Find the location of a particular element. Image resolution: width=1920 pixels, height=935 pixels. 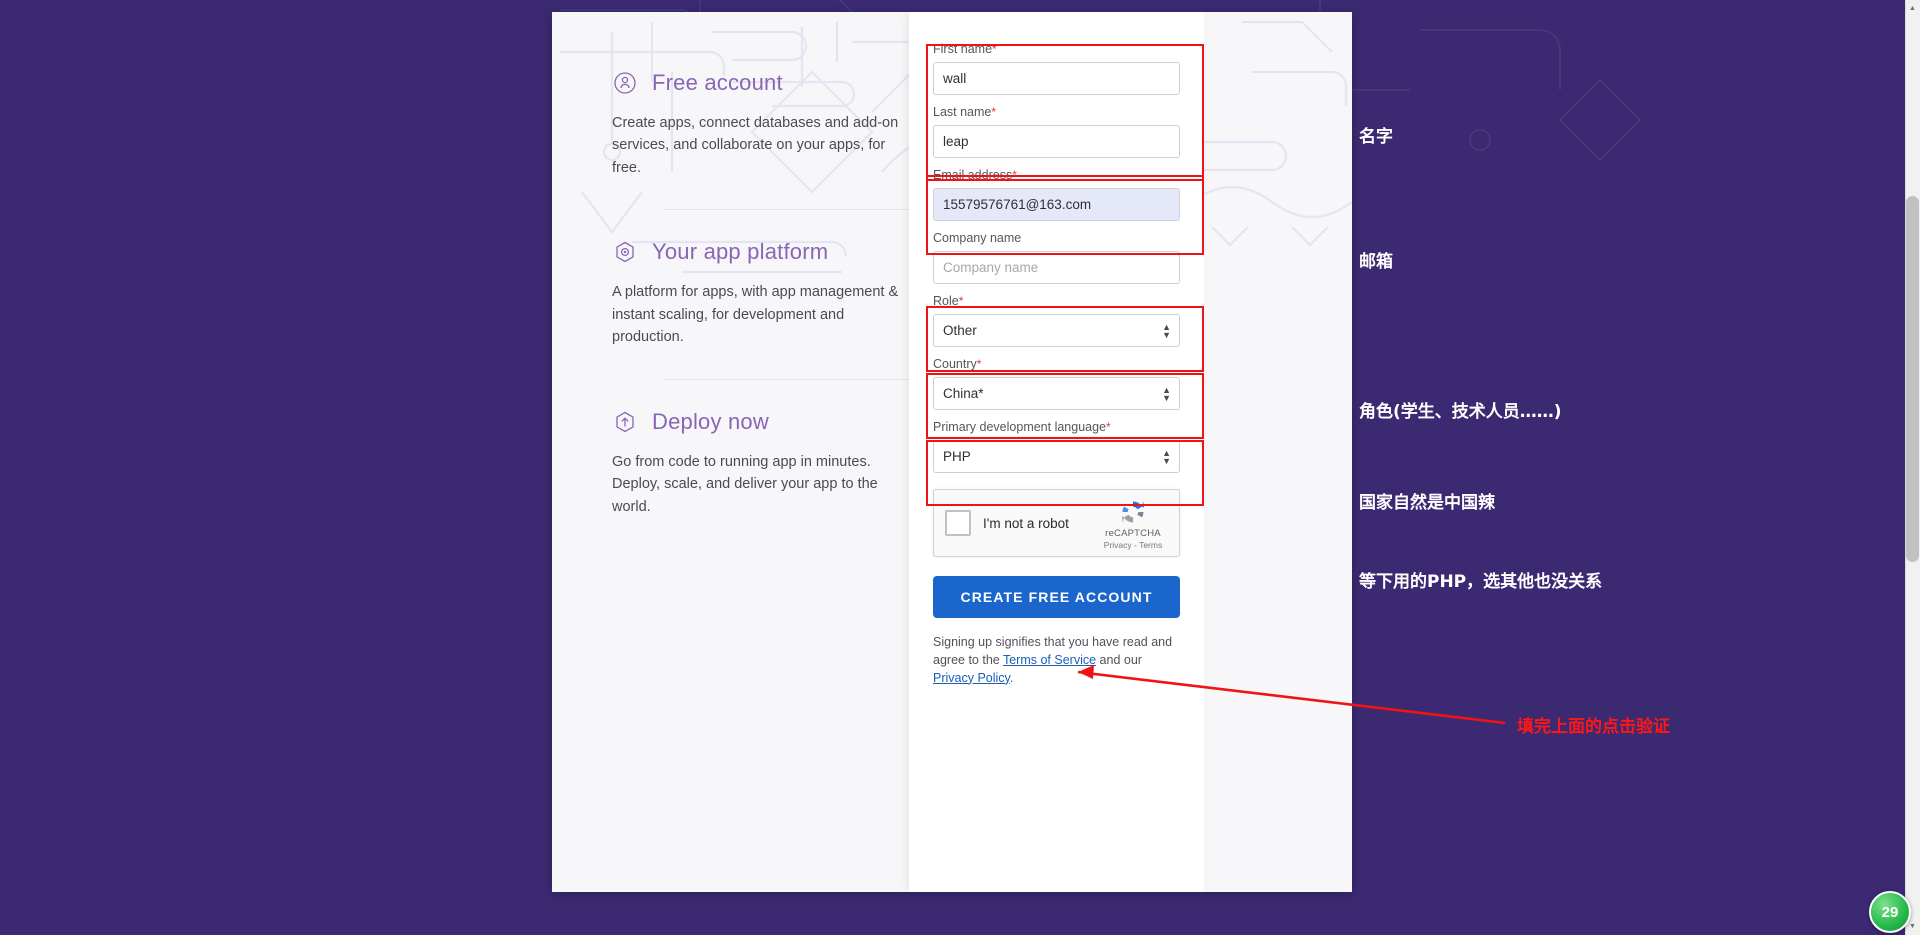

hexagon-upload-icon is located at coordinates (625, 422).